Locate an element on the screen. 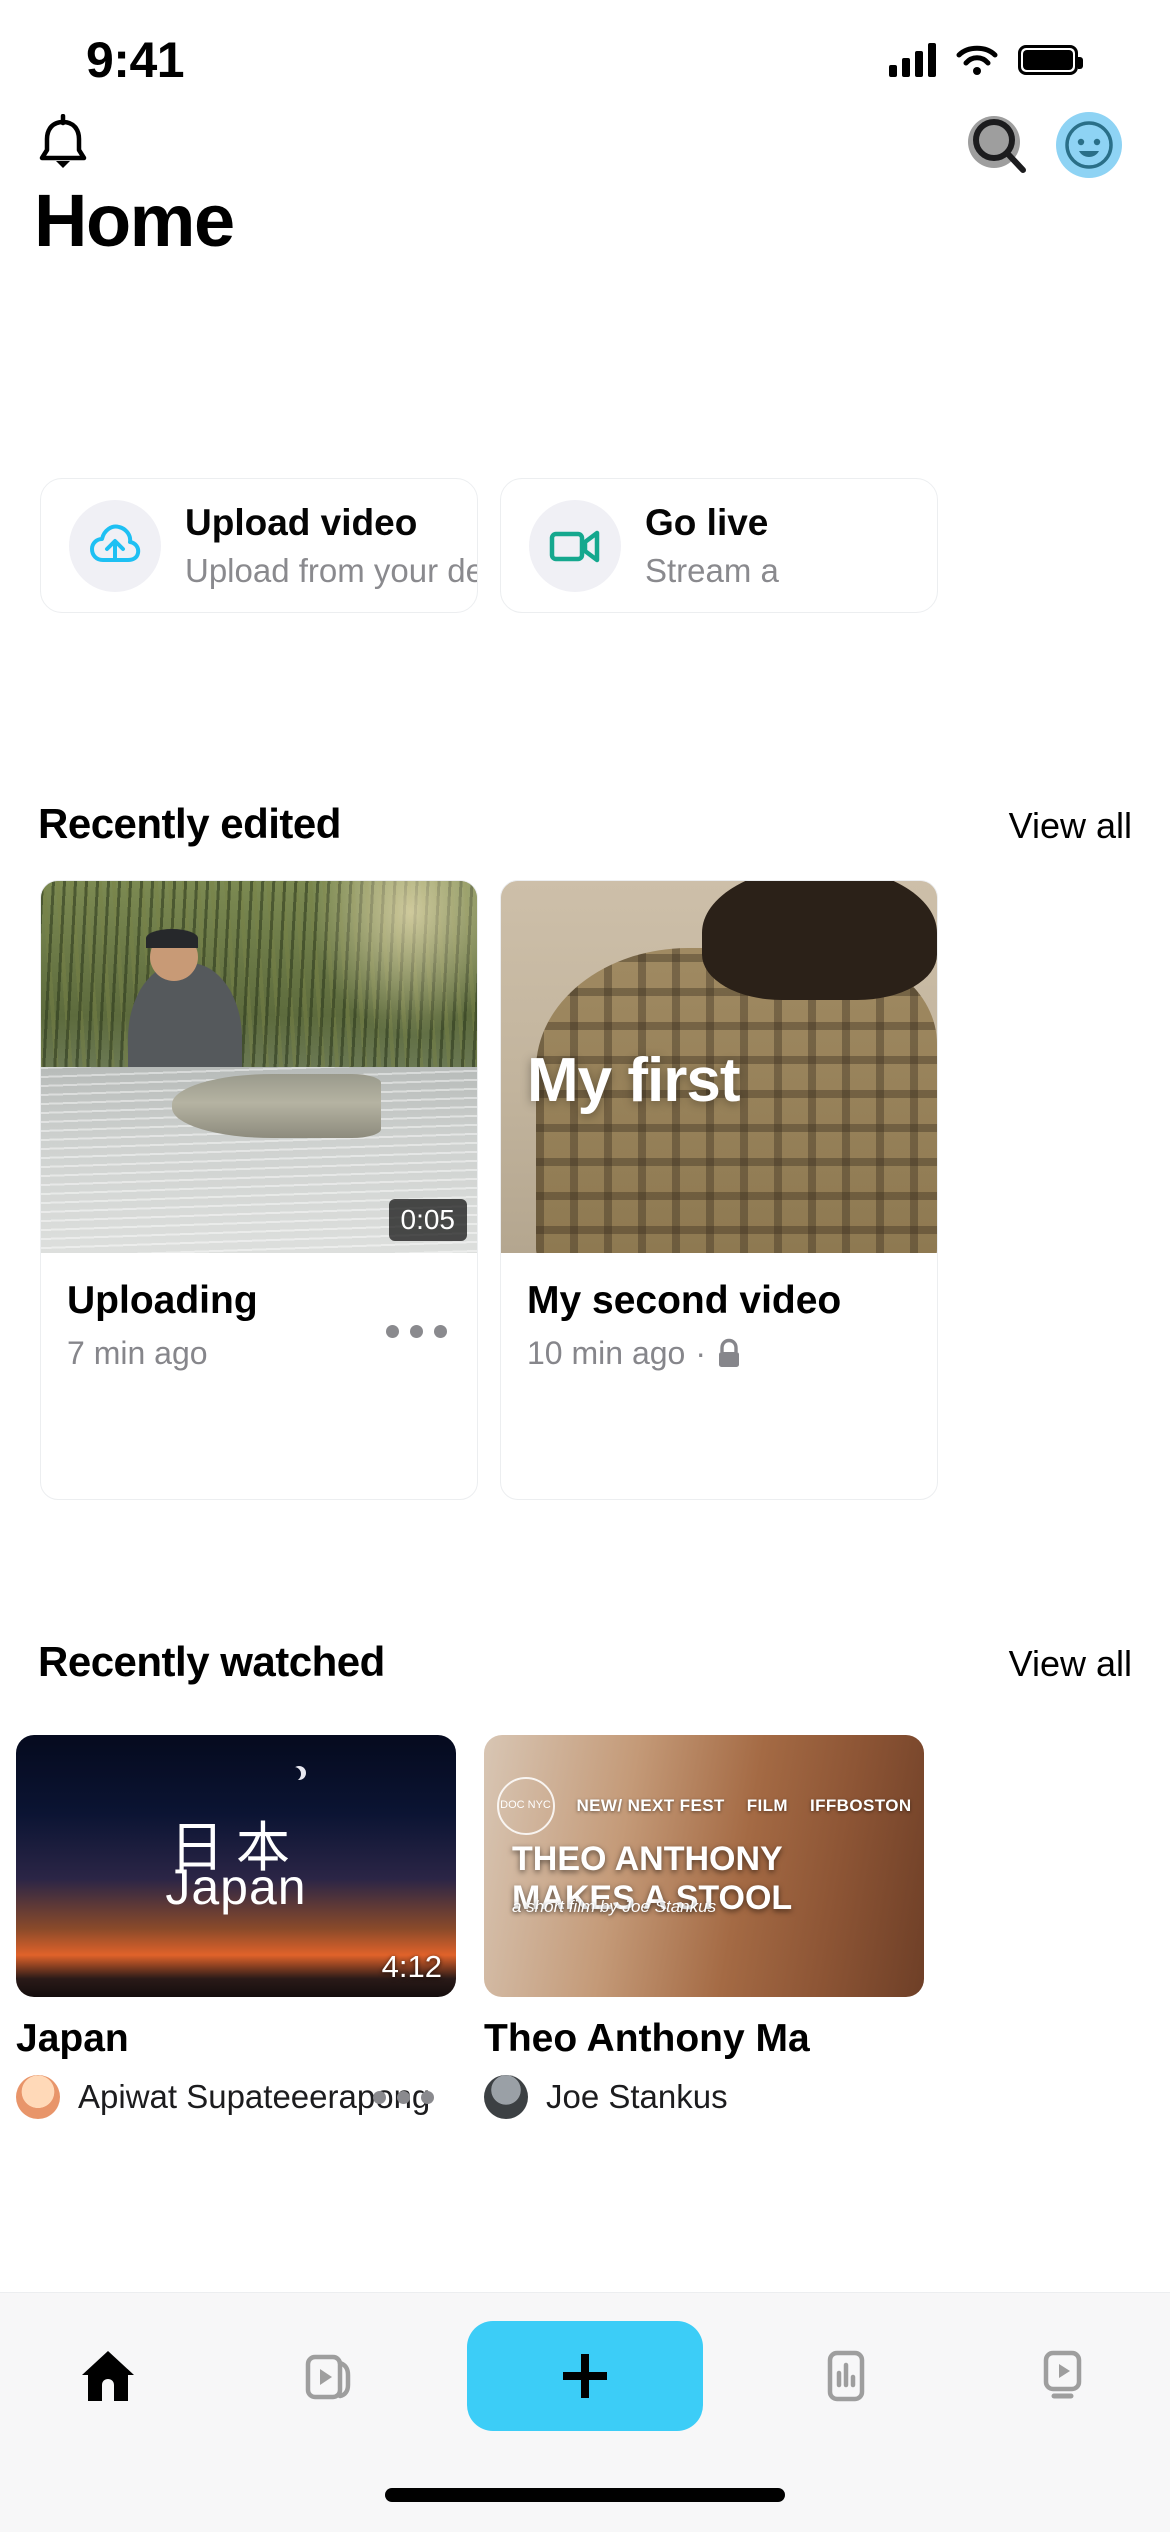  monitor-play-icon is located at coordinates (1062, 2374).